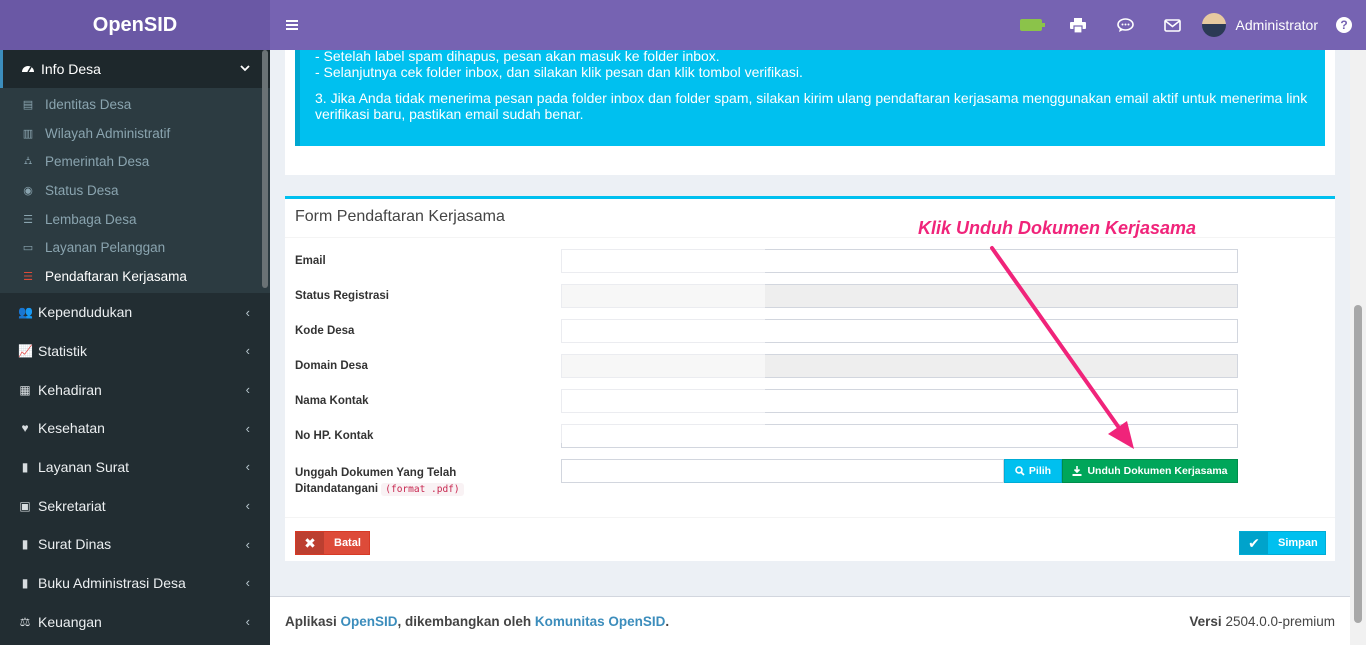  I want to click on menu-toggle-icon, so click(292, 25).